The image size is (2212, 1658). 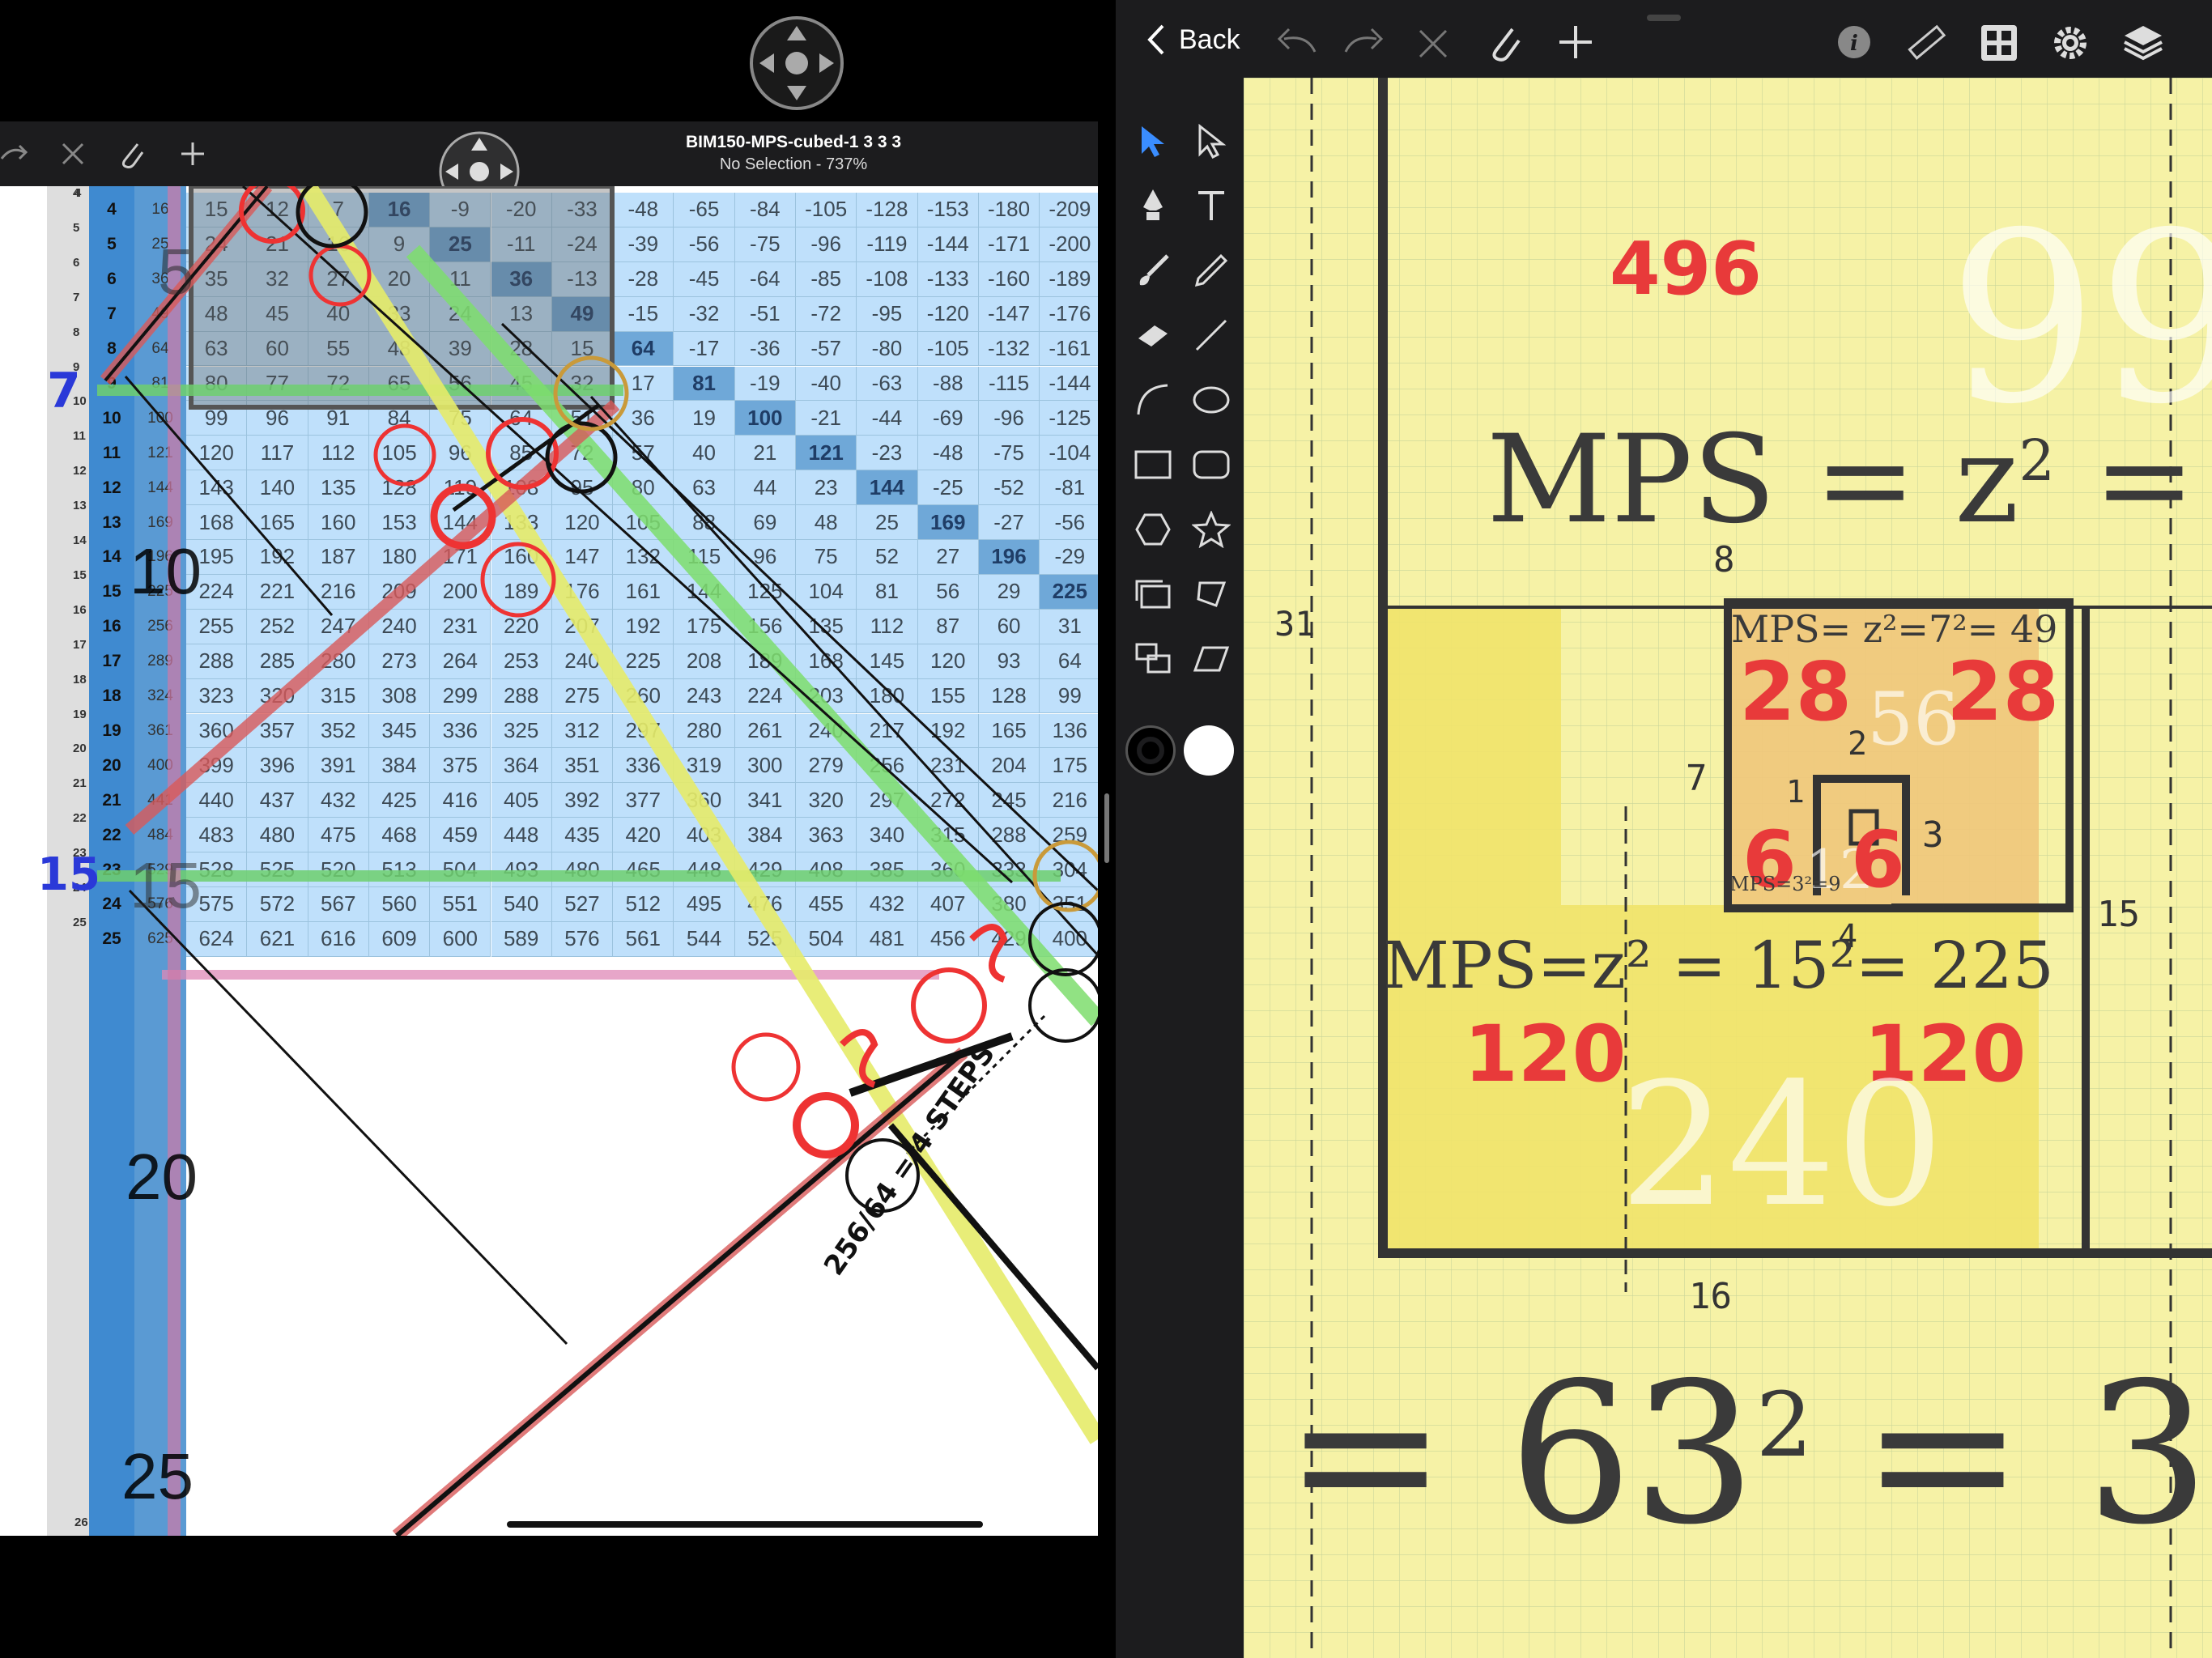 What do you see at coordinates (1295, 624) in the screenshot?
I see `hand-31: 31` at bounding box center [1295, 624].